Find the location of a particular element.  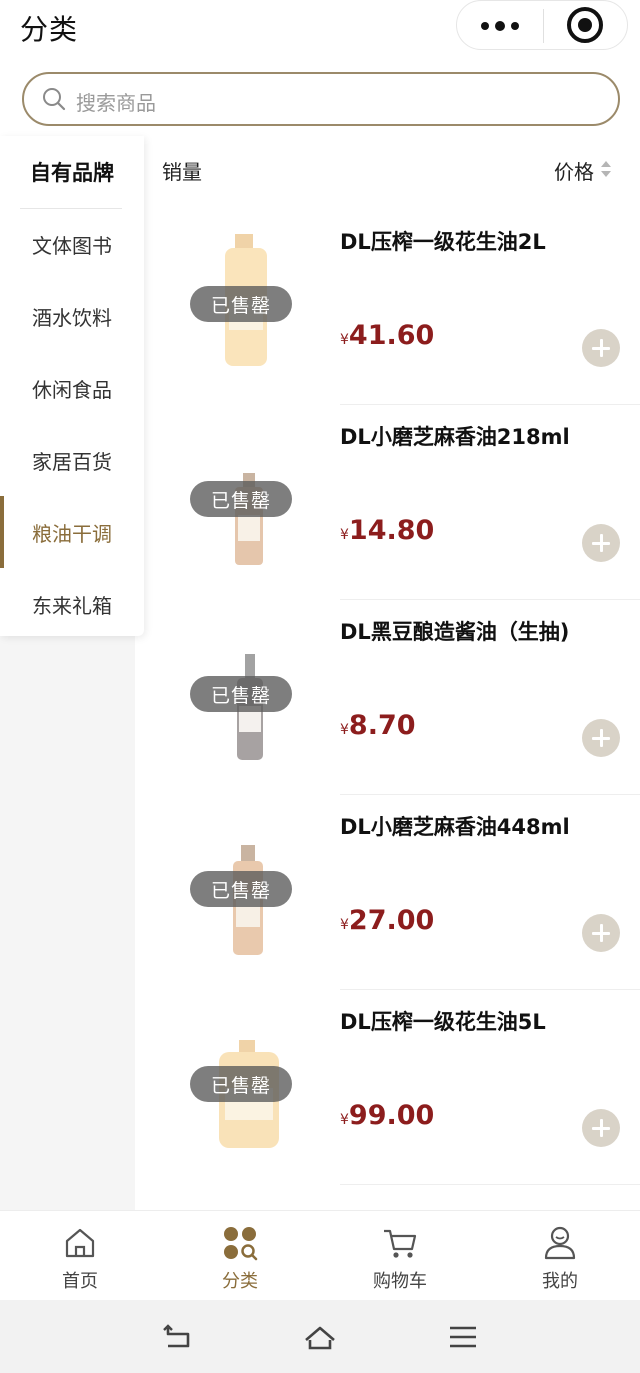

sidebar-item-stationery-books: 文体图书 is located at coordinates (72, 244).